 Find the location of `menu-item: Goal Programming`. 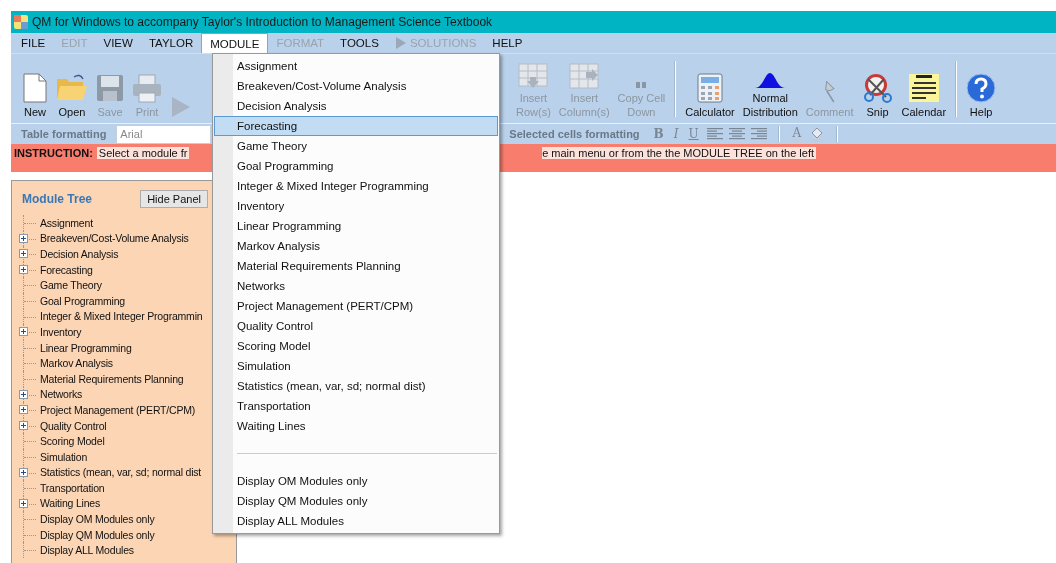

menu-item: Goal Programming is located at coordinates (356, 166).